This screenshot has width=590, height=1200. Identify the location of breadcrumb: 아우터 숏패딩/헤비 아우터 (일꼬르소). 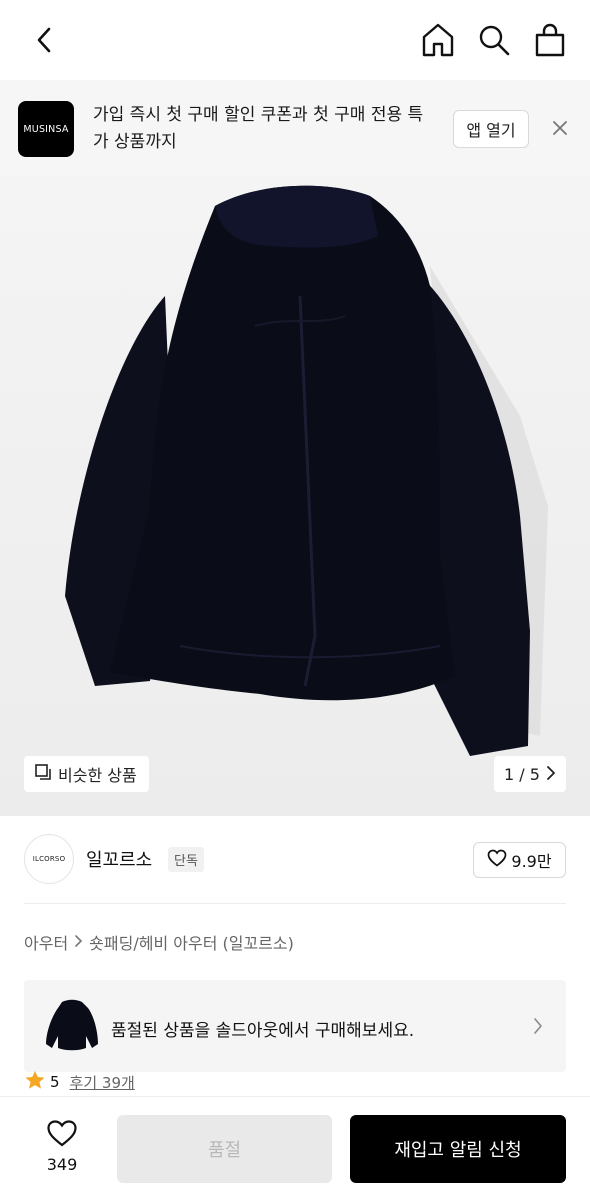
(159, 942).